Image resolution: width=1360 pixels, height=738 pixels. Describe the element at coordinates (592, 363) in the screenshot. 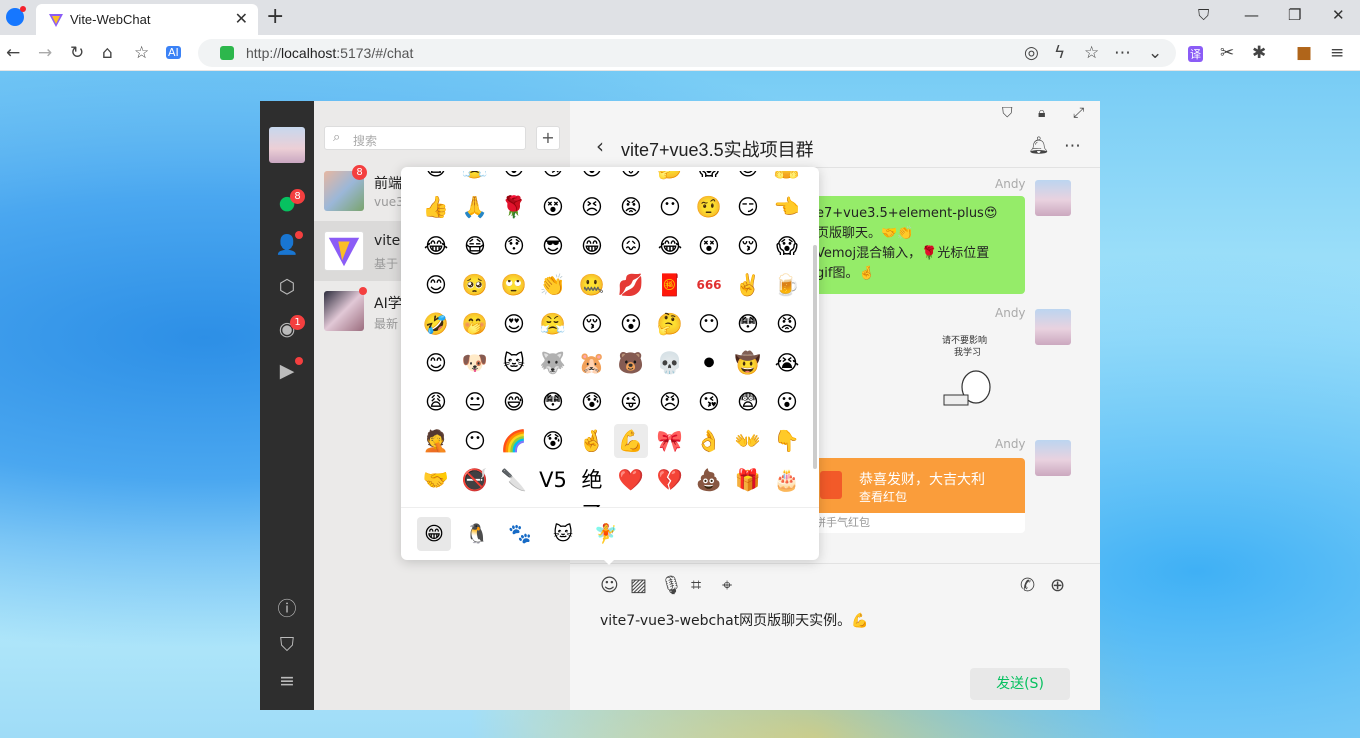

I see `emoji-item: 🐹` at that location.